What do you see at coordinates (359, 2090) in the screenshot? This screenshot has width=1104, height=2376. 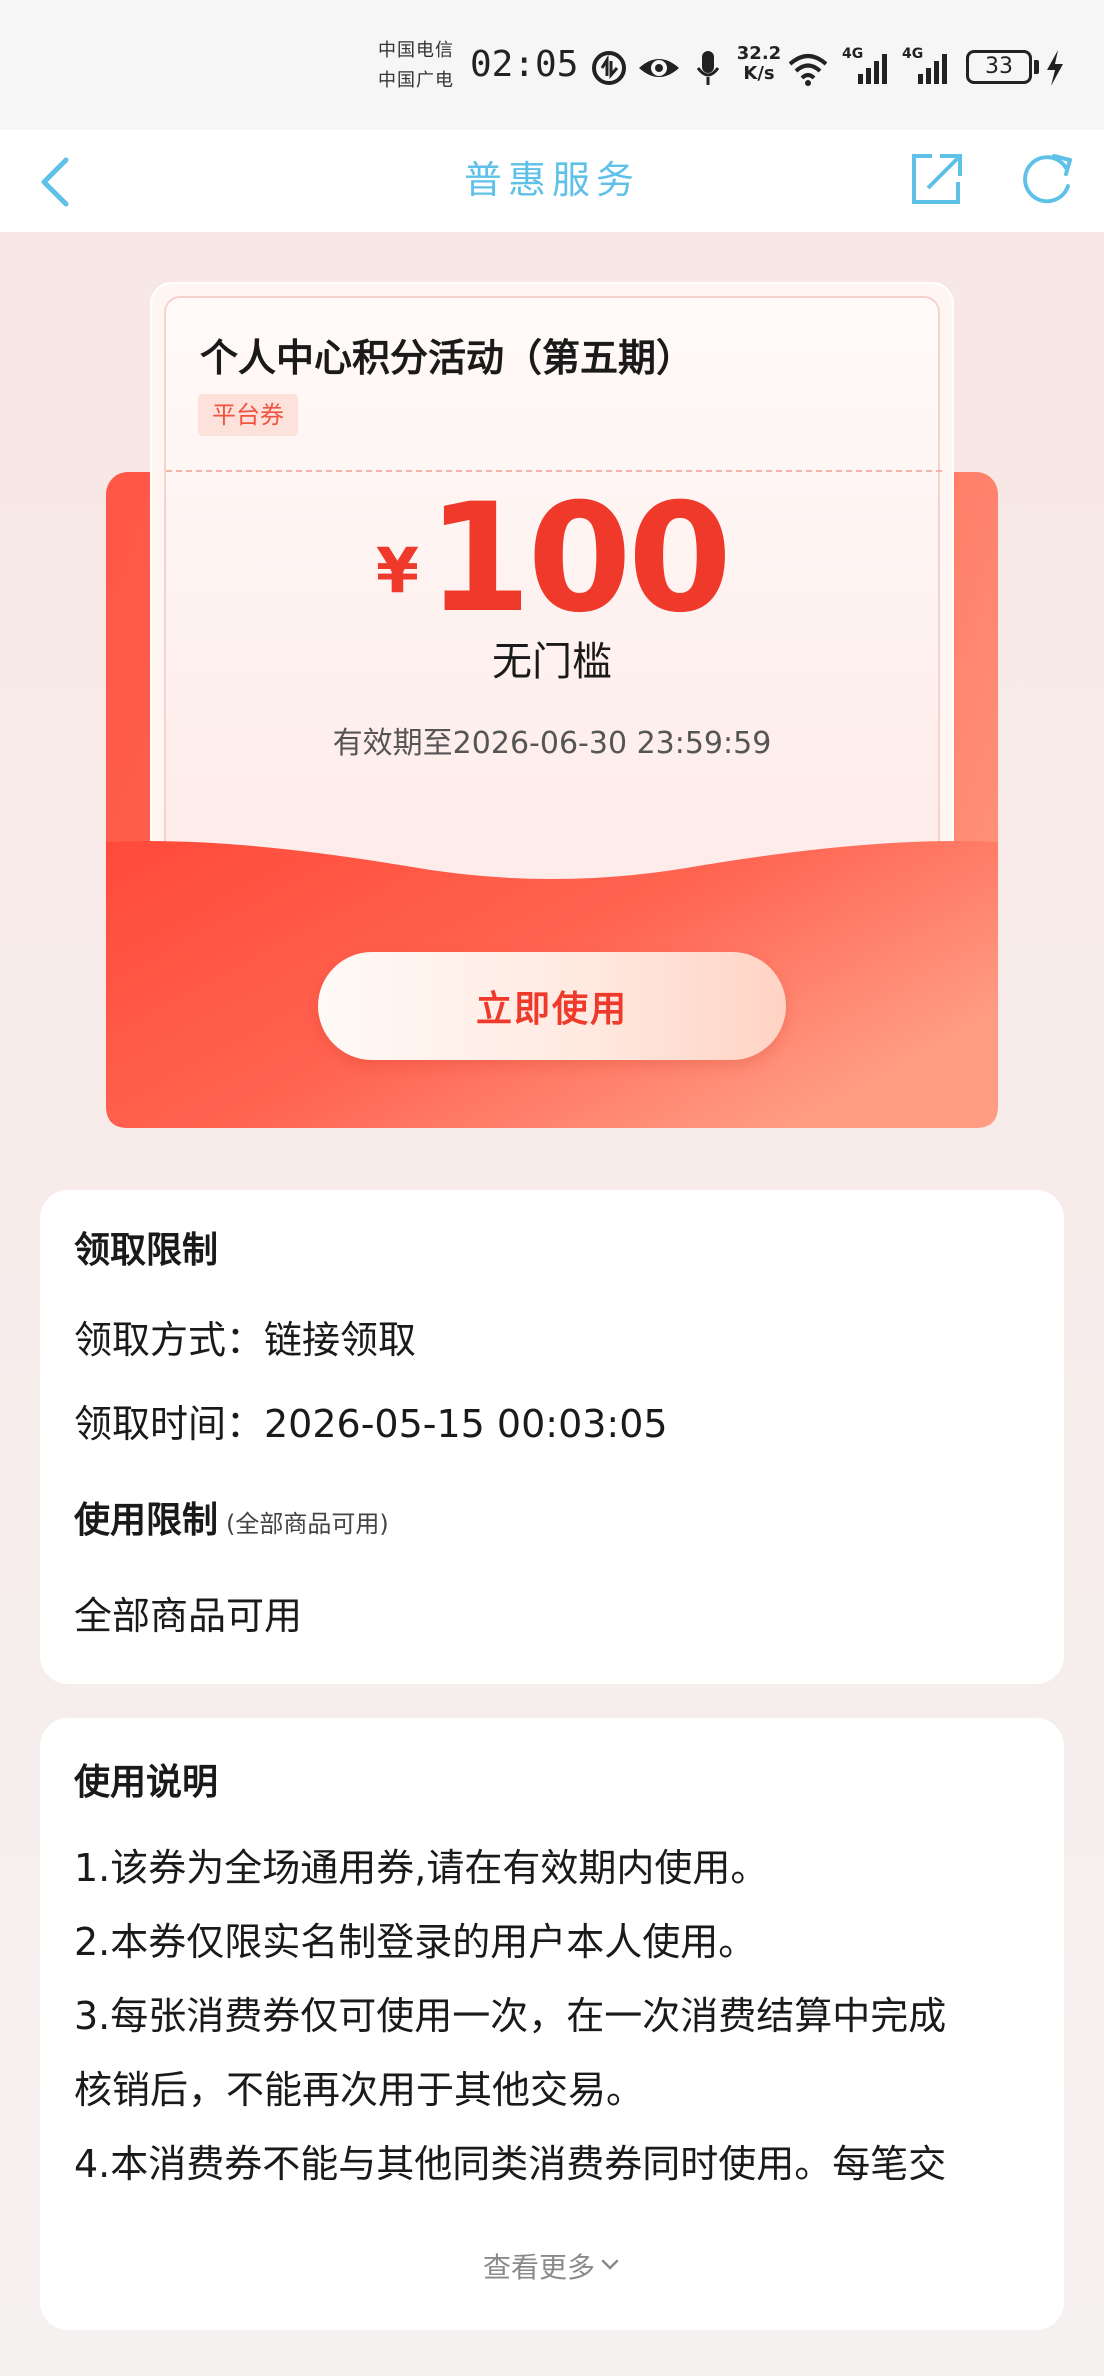 I see `note-line: 核销后，不能再次用于其他交易。` at bounding box center [359, 2090].